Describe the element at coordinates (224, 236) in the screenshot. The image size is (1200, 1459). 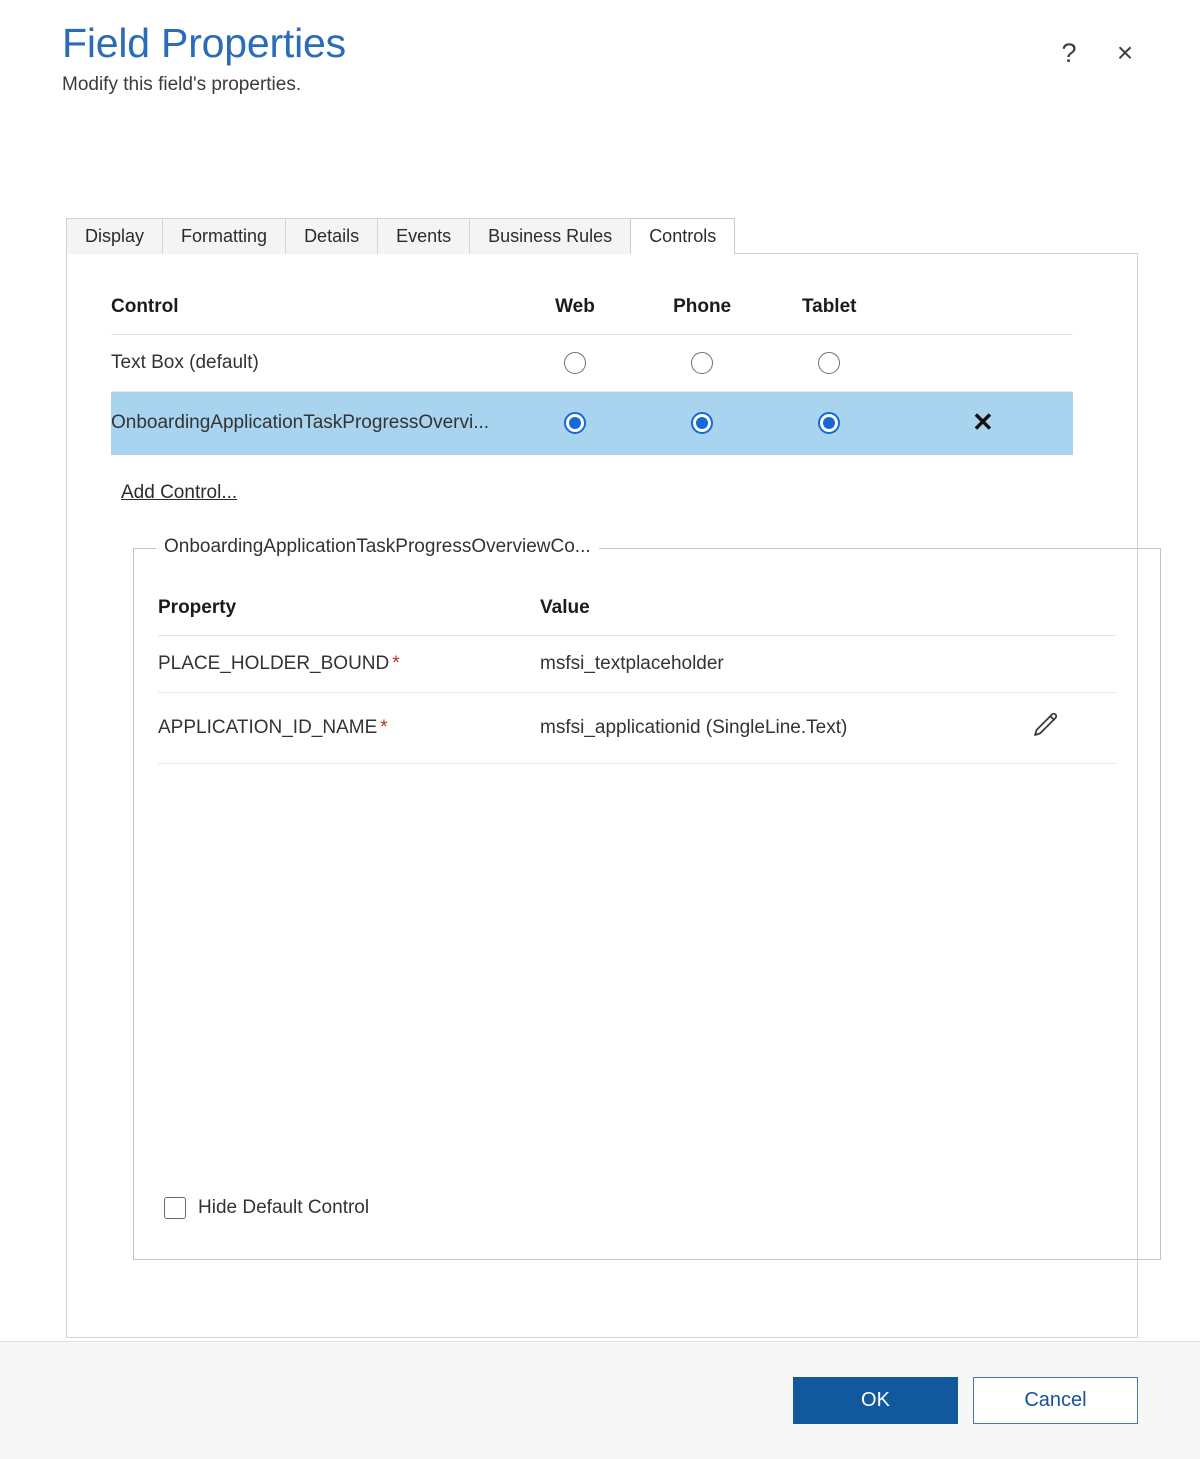
I see `tab-formatting: Formatting` at that location.